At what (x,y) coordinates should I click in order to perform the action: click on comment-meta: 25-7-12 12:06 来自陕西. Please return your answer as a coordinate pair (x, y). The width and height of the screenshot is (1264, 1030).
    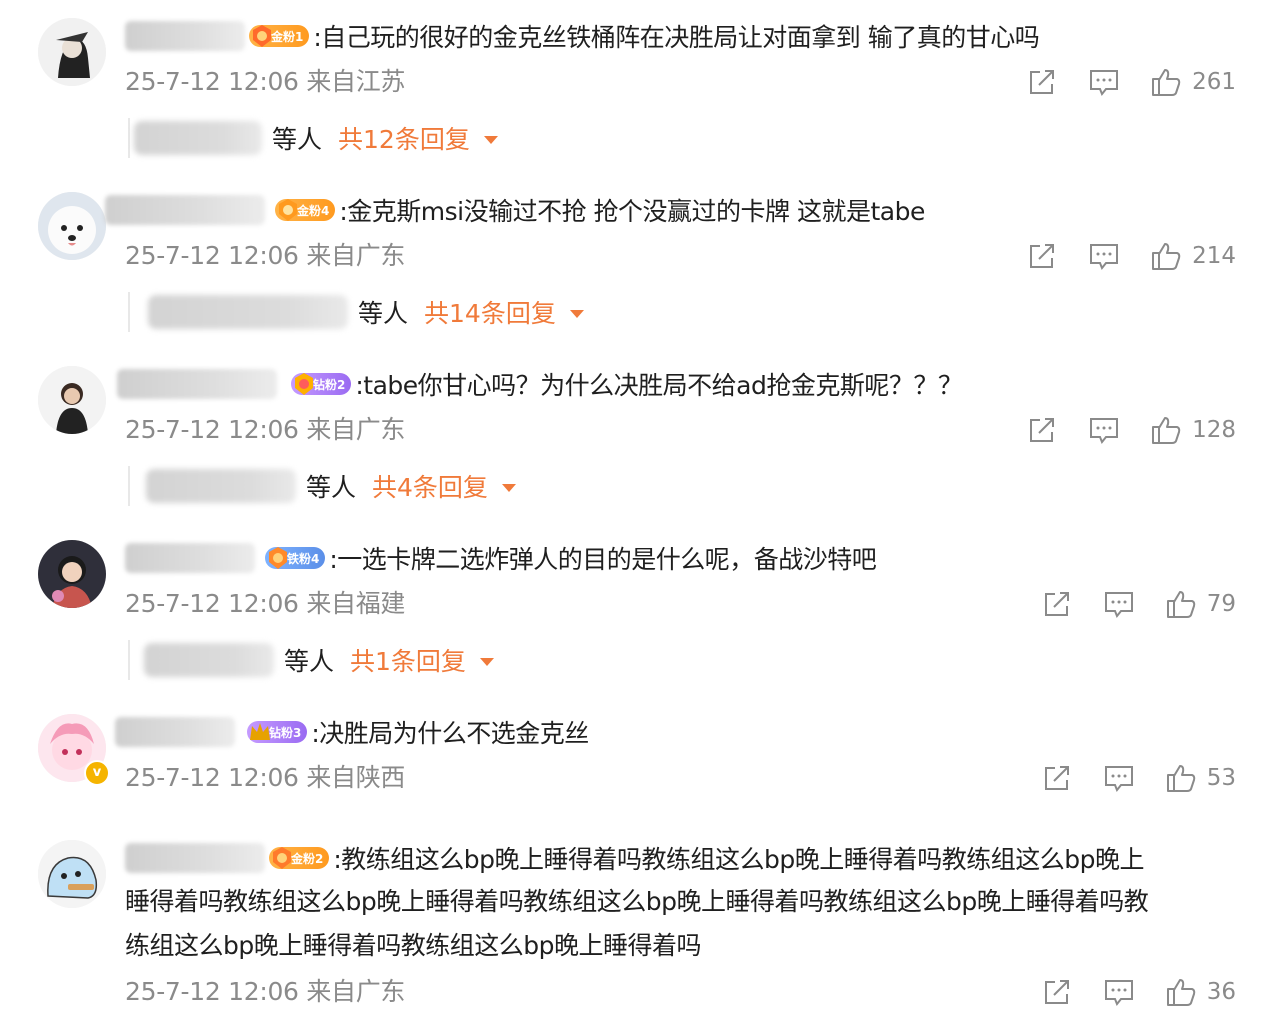
    Looking at the image, I should click on (265, 778).